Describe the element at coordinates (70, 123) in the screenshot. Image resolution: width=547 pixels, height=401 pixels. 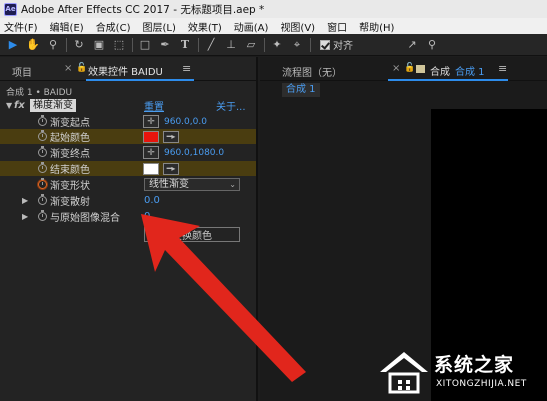
I see `property-label: 渐变起点` at that location.